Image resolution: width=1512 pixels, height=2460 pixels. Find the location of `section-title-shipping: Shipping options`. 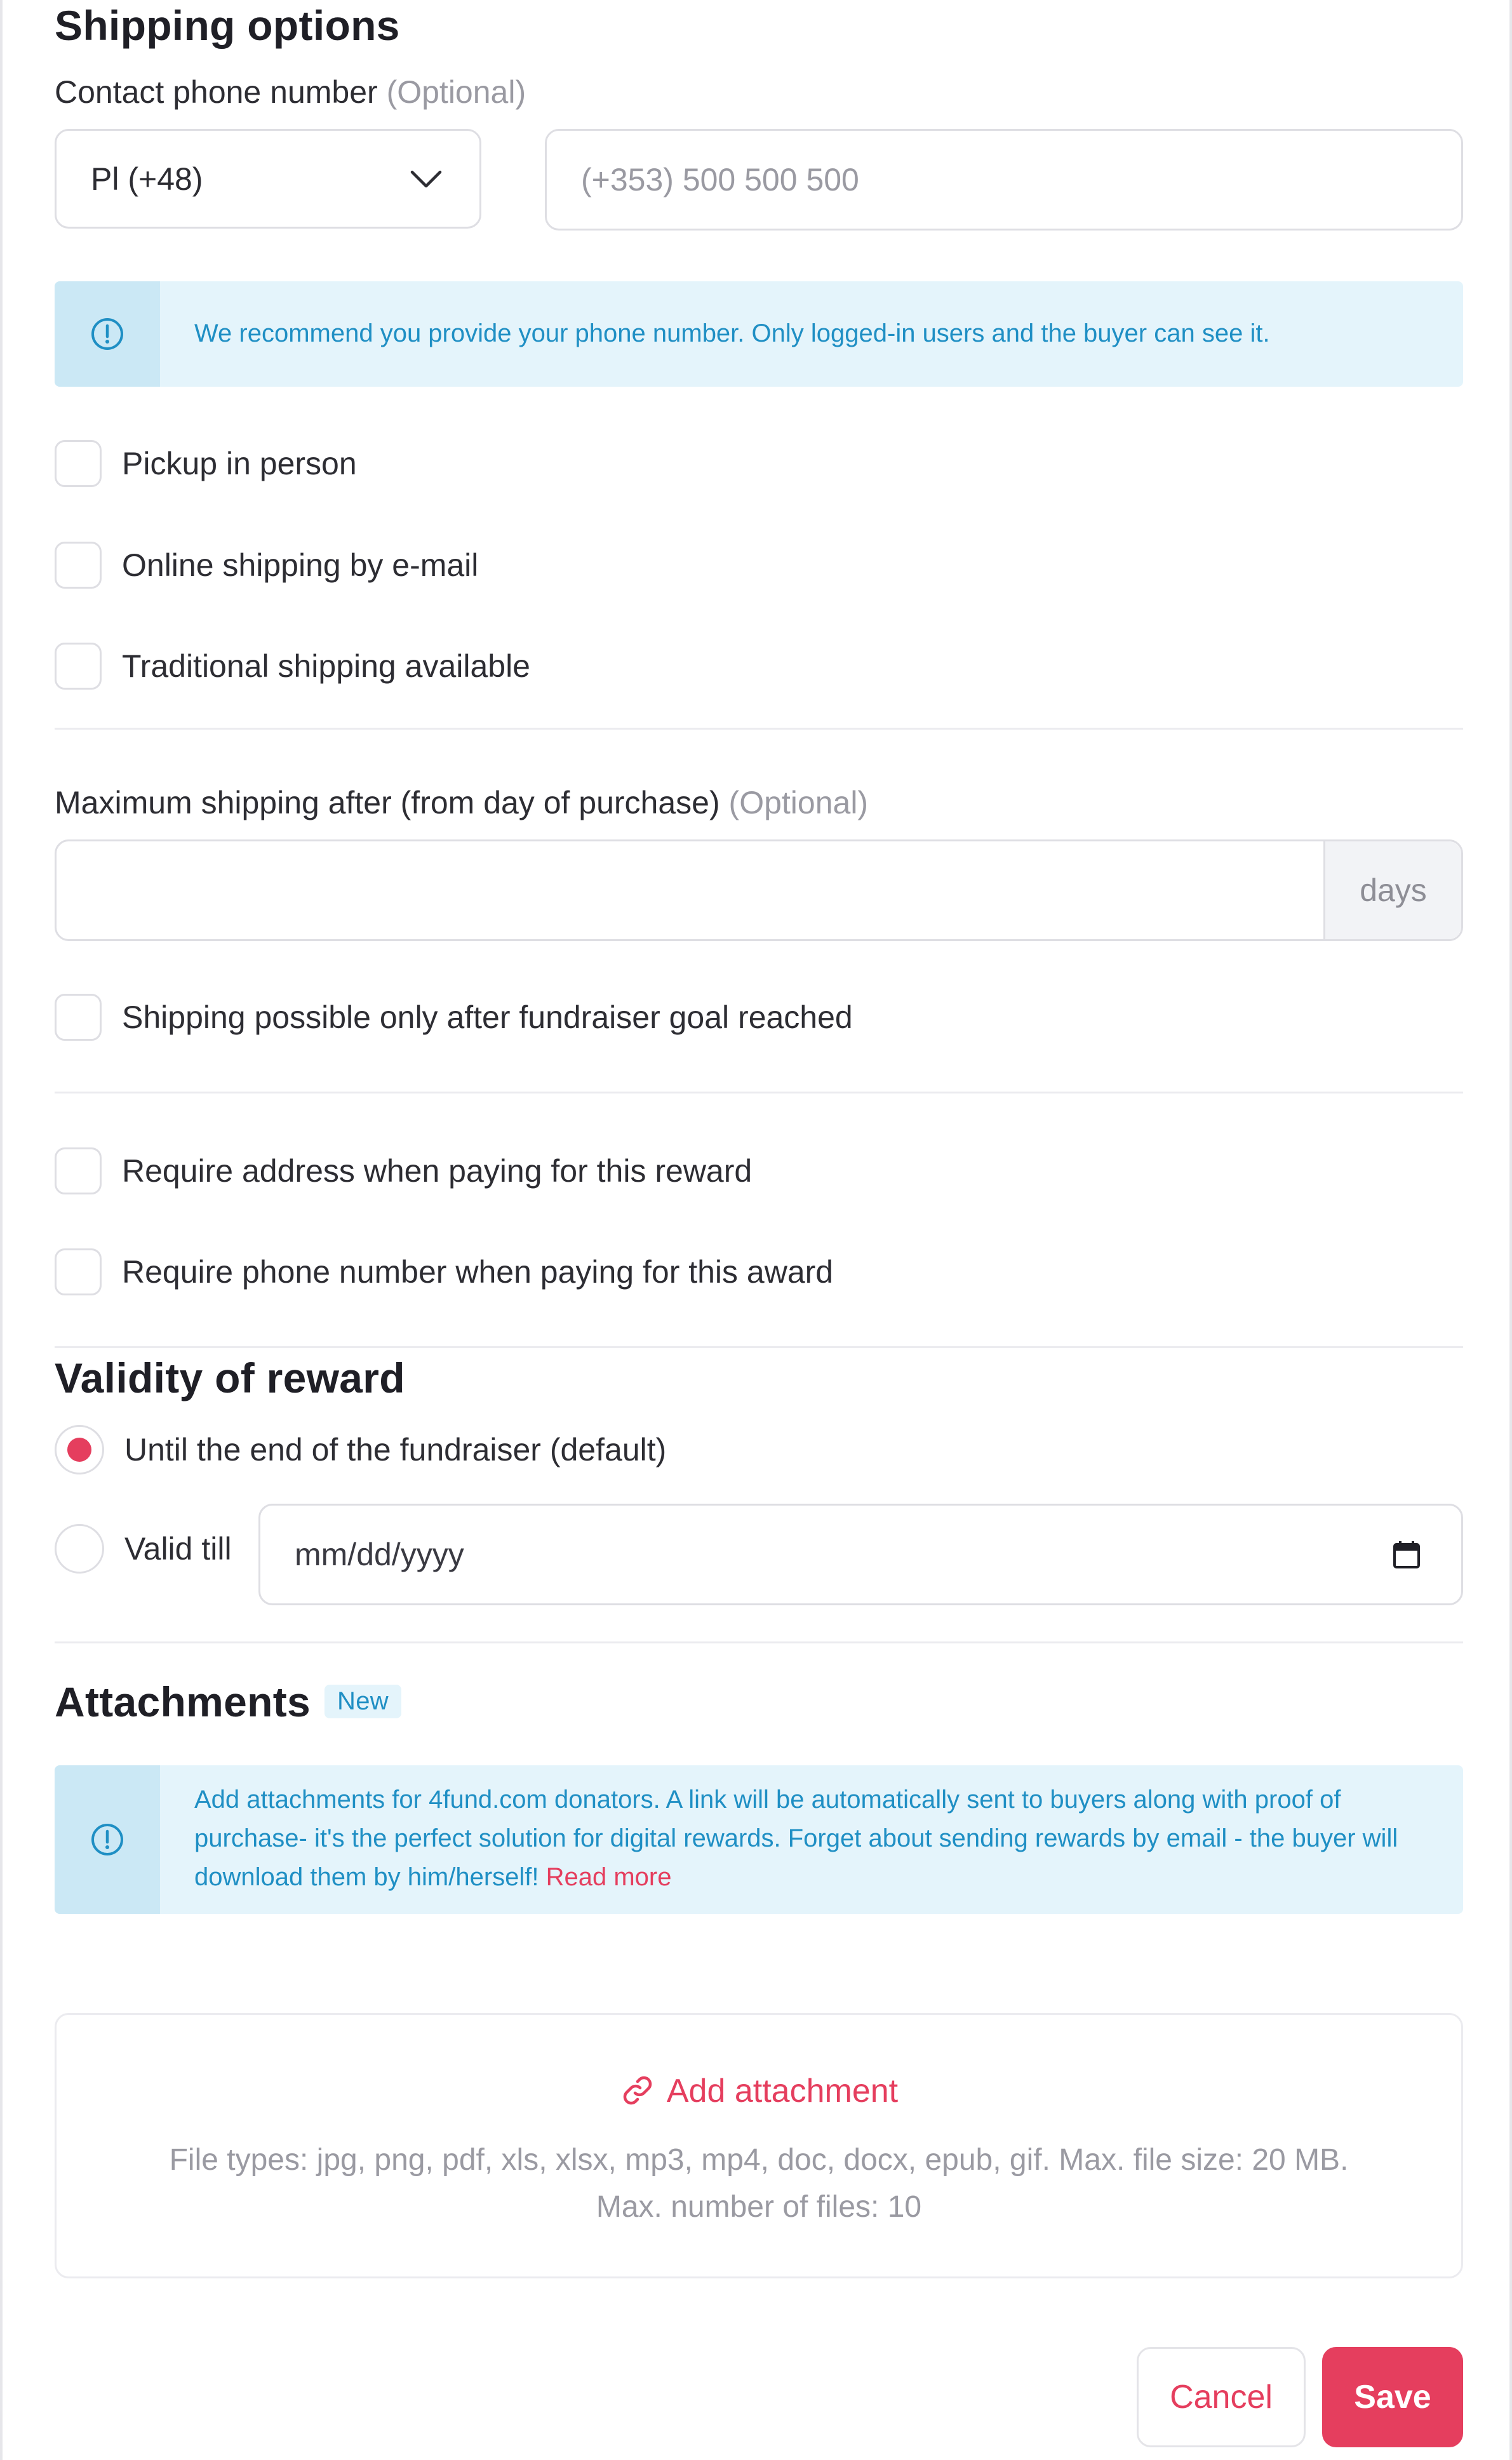

section-title-shipping: Shipping options is located at coordinates (228, 25).